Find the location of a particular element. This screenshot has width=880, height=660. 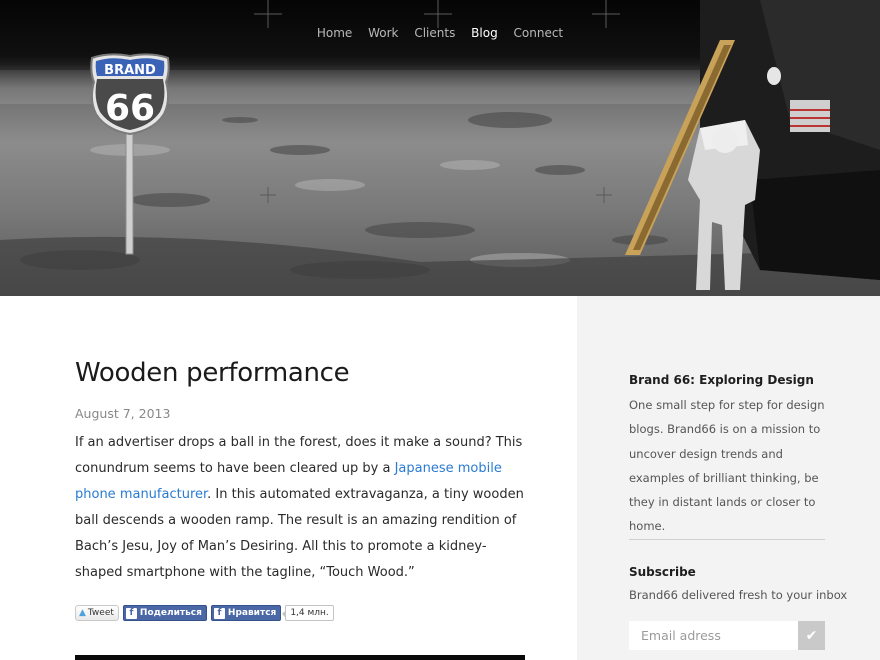

twitter-bird-icon: ▲ is located at coordinates (82, 613).